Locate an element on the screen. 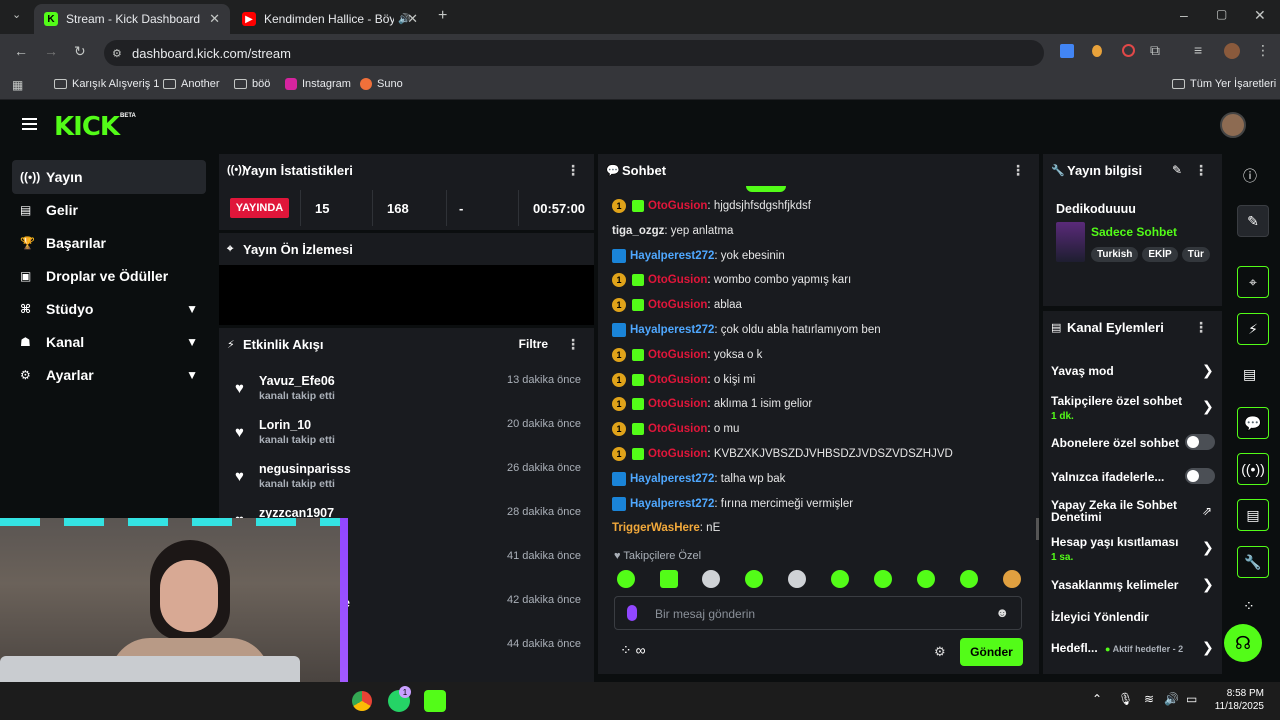 Image resolution: width=1280 pixels, height=720 pixels. sidebar-item-ayarlar: ⚙ Ayarlar ▼ is located at coordinates (109, 375).